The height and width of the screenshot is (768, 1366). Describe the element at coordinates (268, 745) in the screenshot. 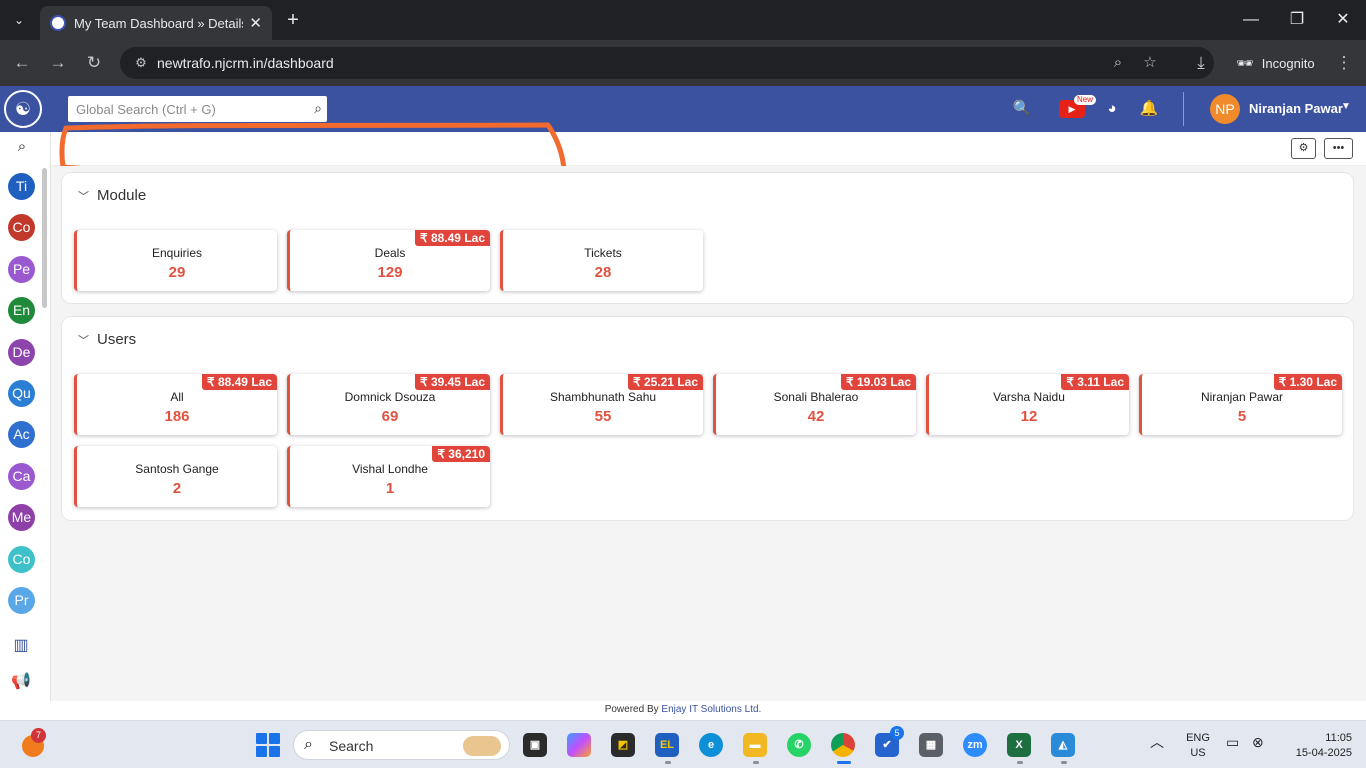

I see `windows-start-icon` at that location.